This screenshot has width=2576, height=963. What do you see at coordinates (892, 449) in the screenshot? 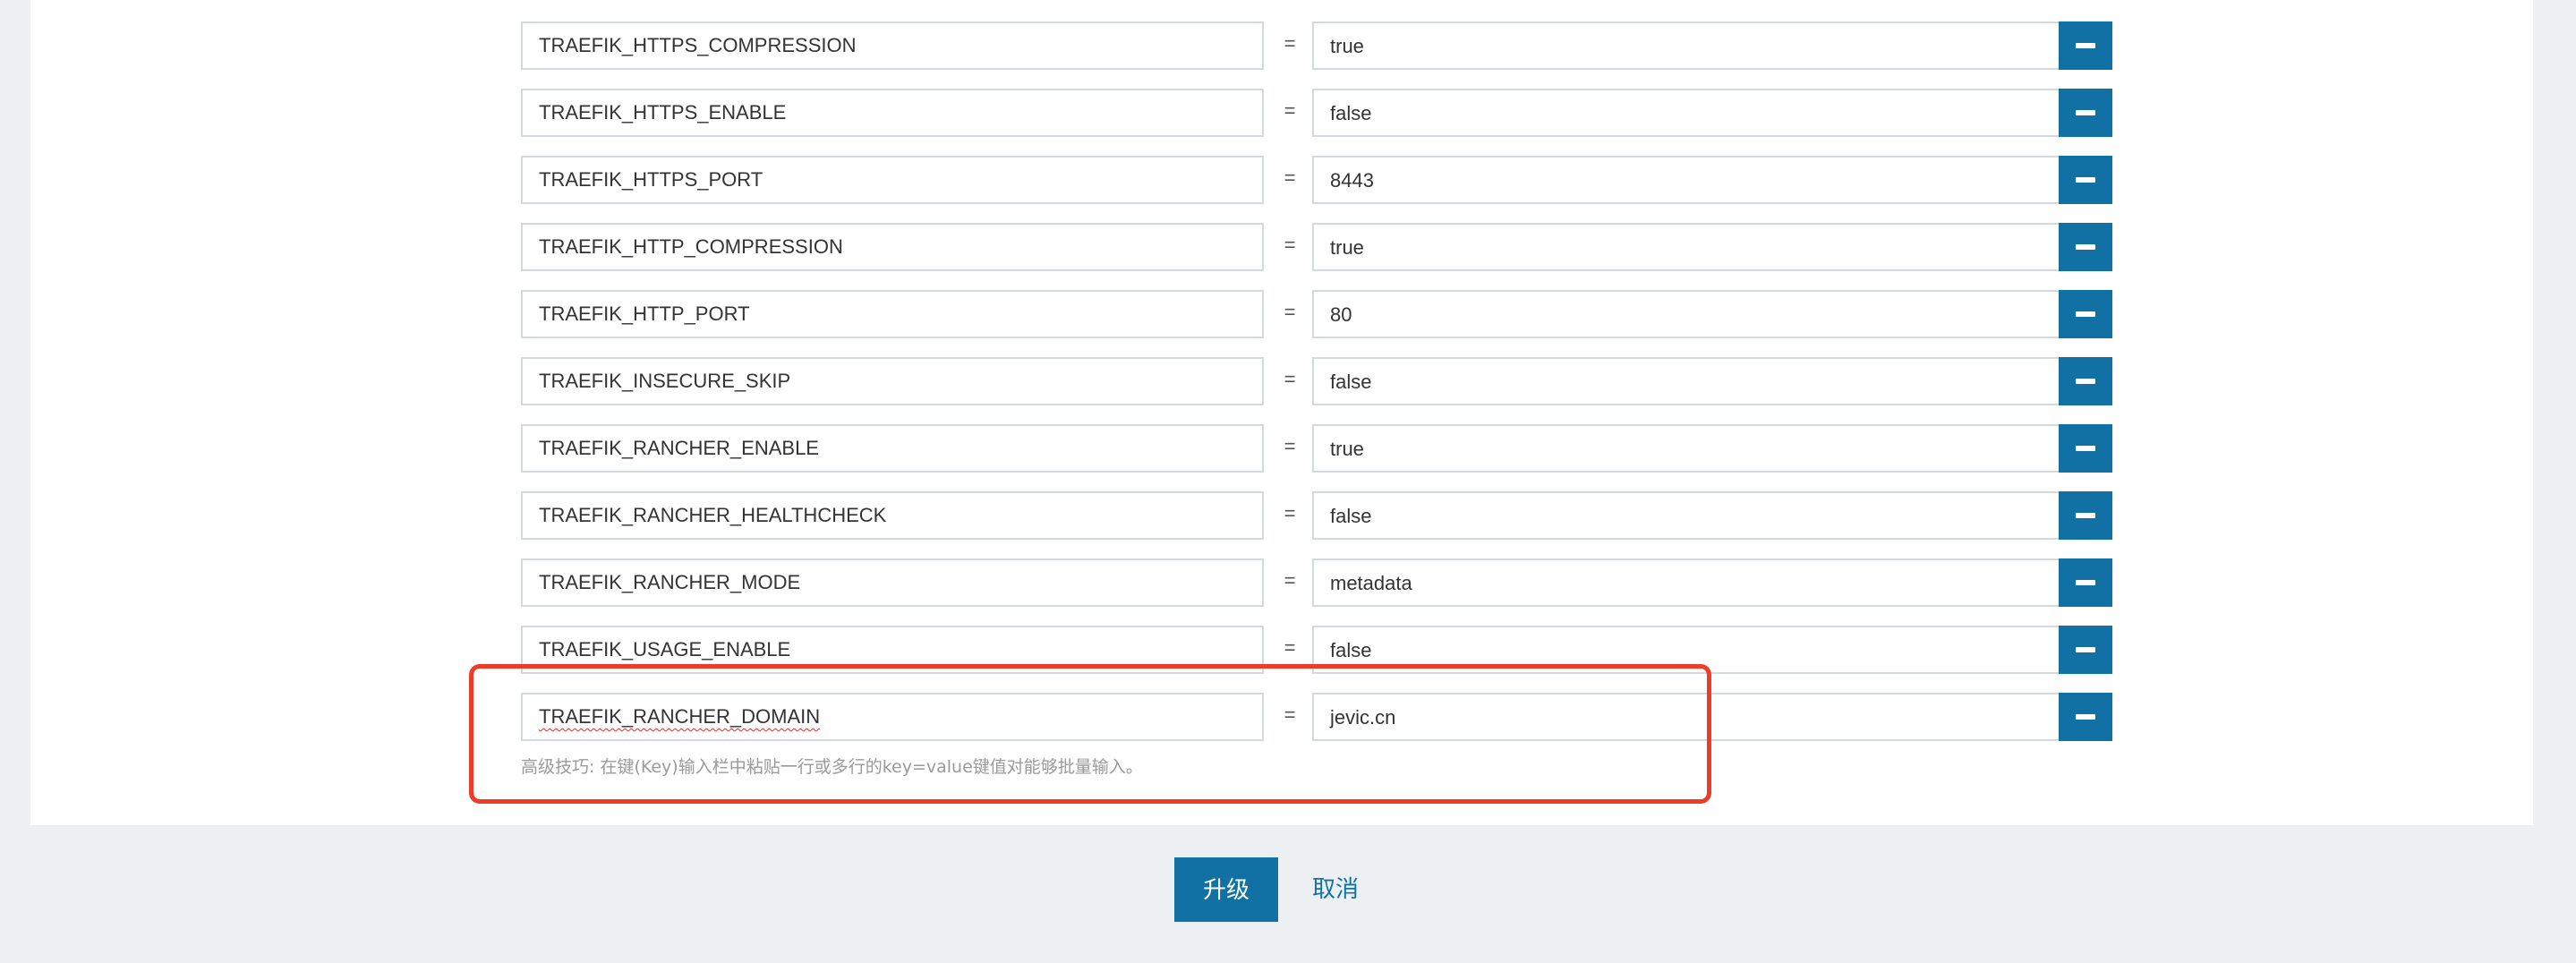
I see `env-key-input: TRAEFIK_RANCHER_ENABLE` at bounding box center [892, 449].